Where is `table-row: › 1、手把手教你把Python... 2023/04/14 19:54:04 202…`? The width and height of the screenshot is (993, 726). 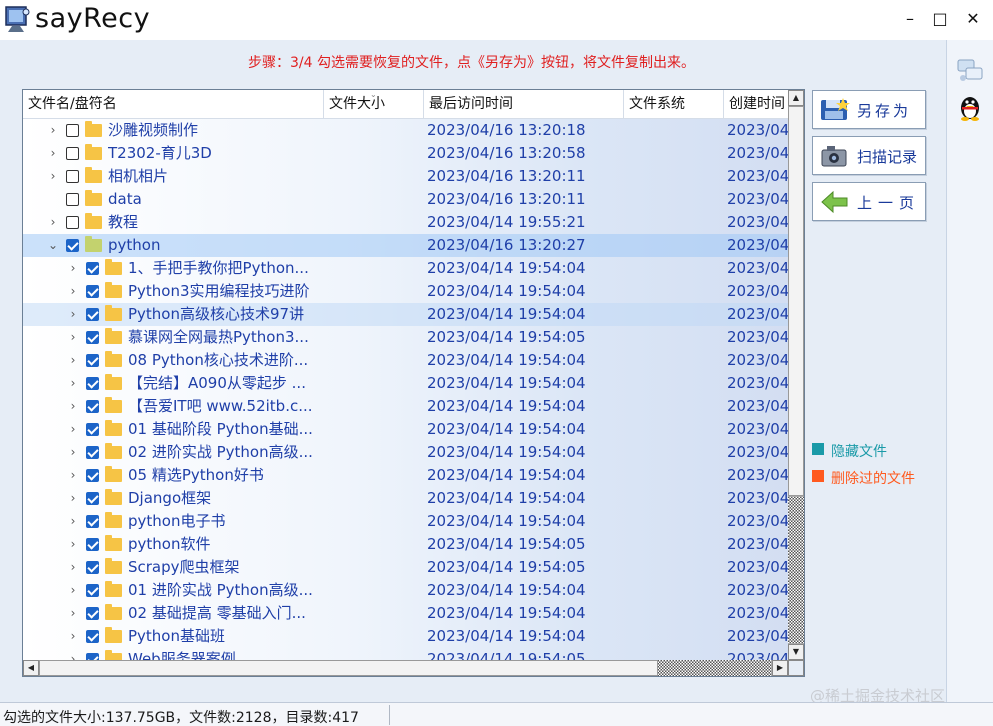 table-row: › 1、手把手教你把Python... 2023/04/14 19:54:04 202… is located at coordinates (405, 268).